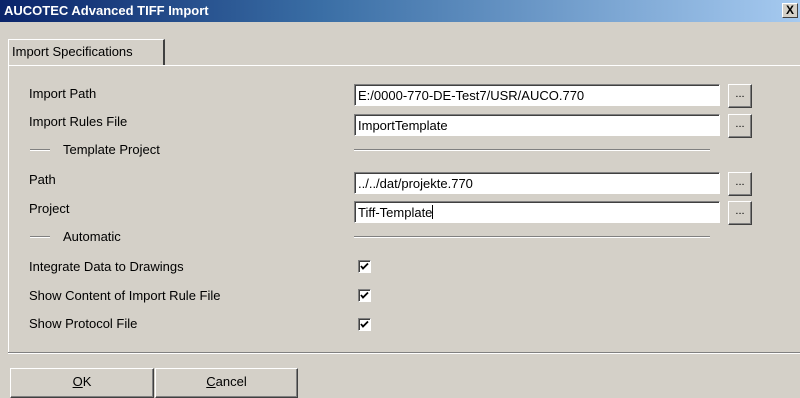 The image size is (800, 398). I want to click on close-icon: X, so click(789, 10).